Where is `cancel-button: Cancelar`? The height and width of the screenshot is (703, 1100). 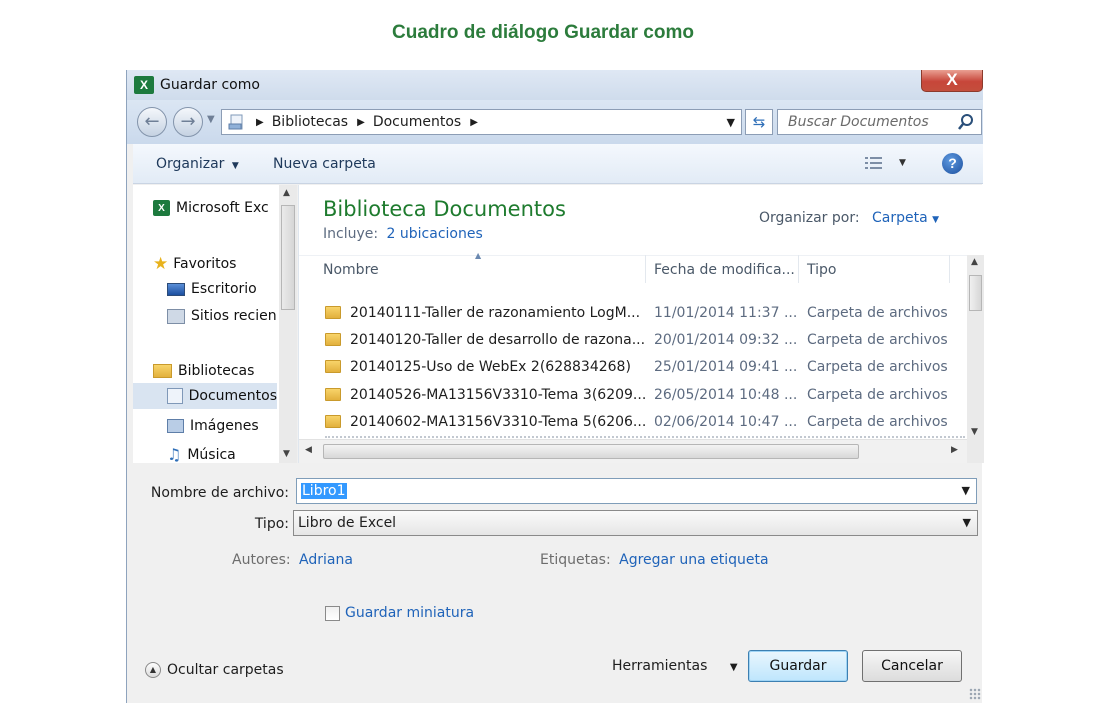 cancel-button: Cancelar is located at coordinates (912, 666).